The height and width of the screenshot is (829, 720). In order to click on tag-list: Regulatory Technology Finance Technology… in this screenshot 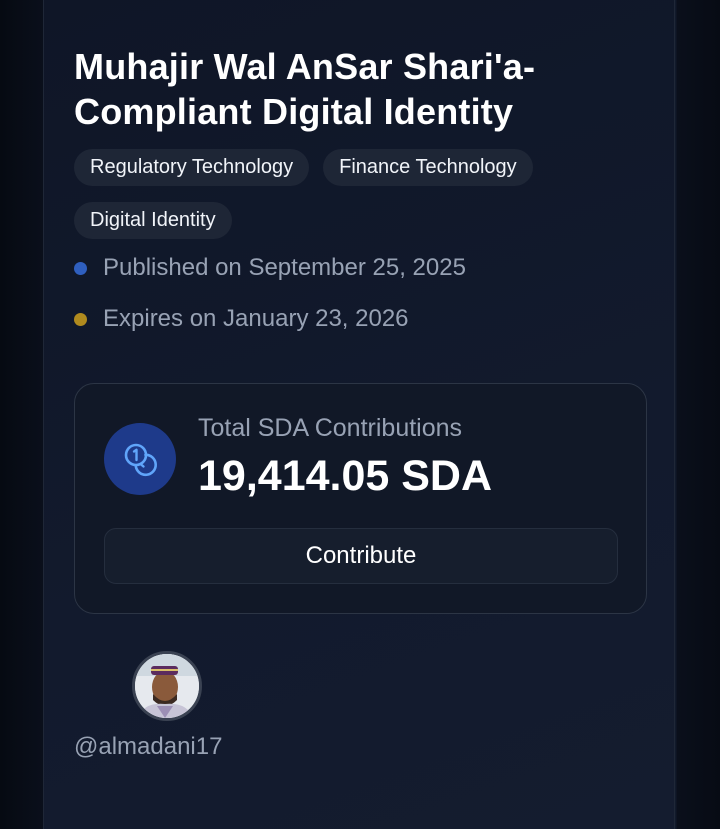, I will do `click(354, 194)`.